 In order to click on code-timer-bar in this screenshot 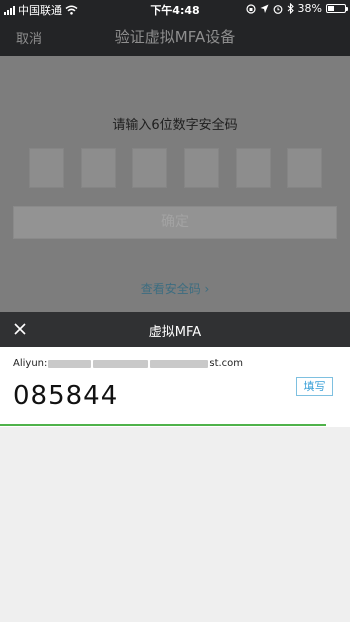, I will do `click(163, 425)`.